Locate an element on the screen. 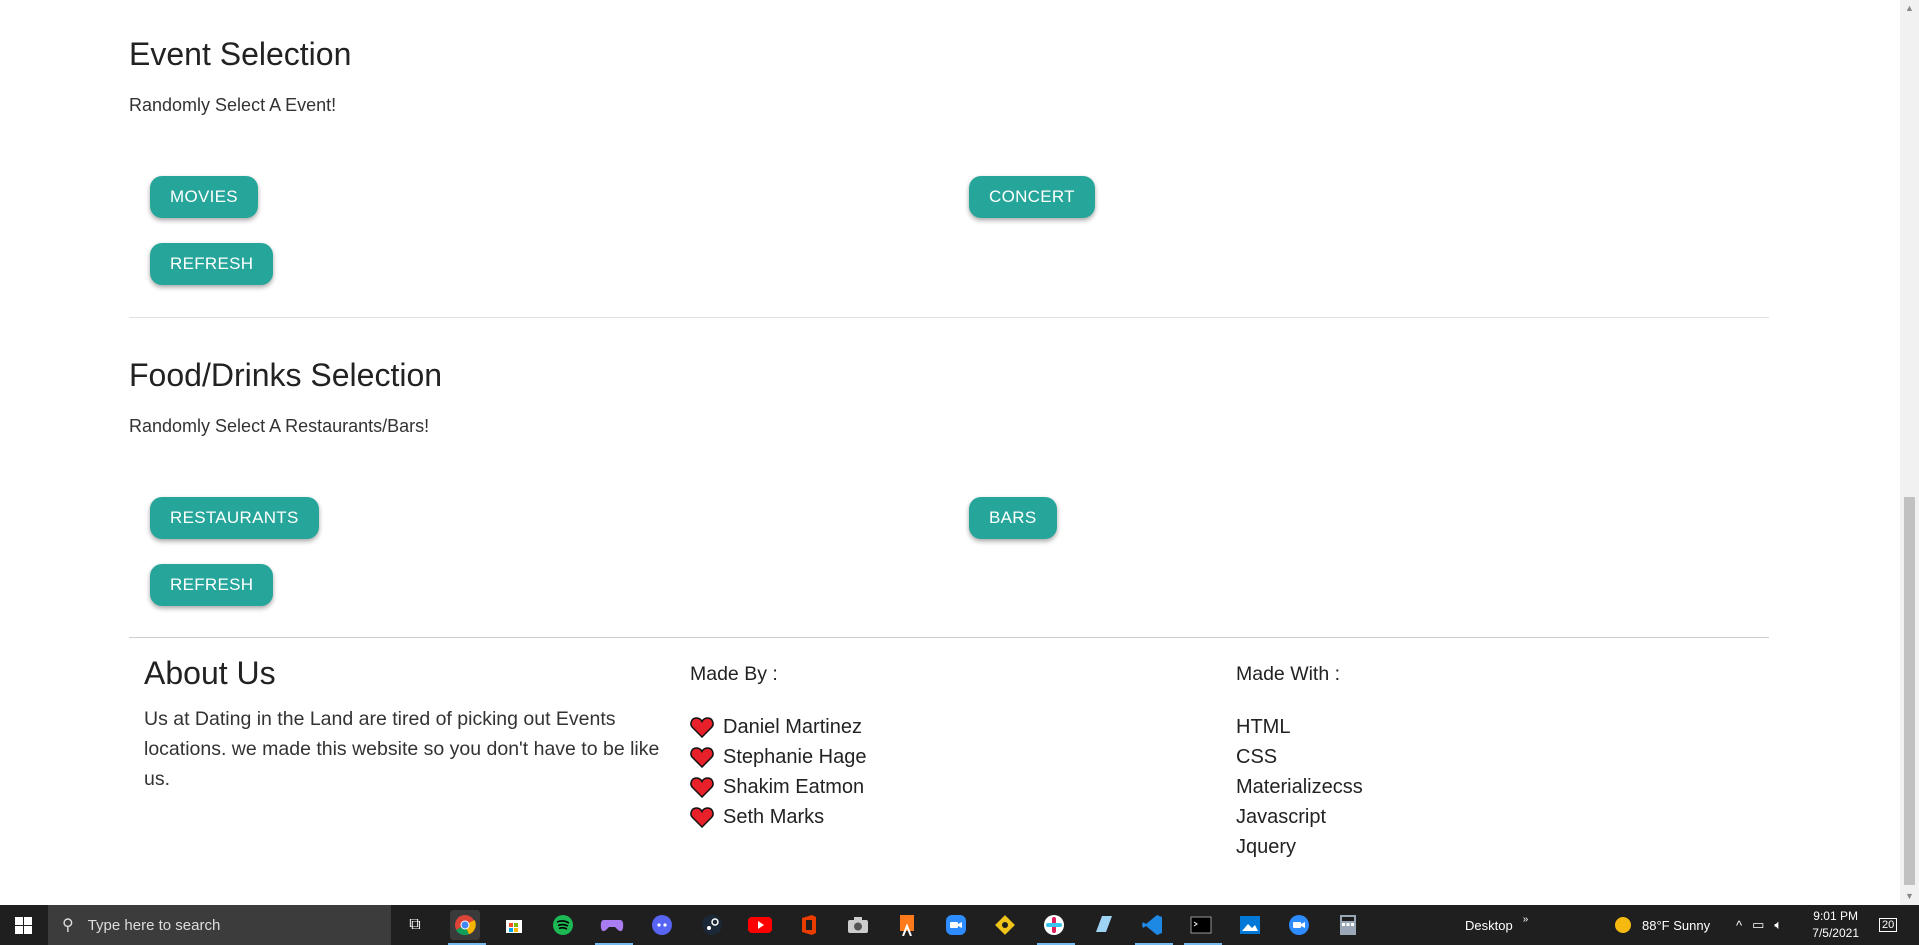  weather-widget: 88°F Sunny is located at coordinates (1662, 925).